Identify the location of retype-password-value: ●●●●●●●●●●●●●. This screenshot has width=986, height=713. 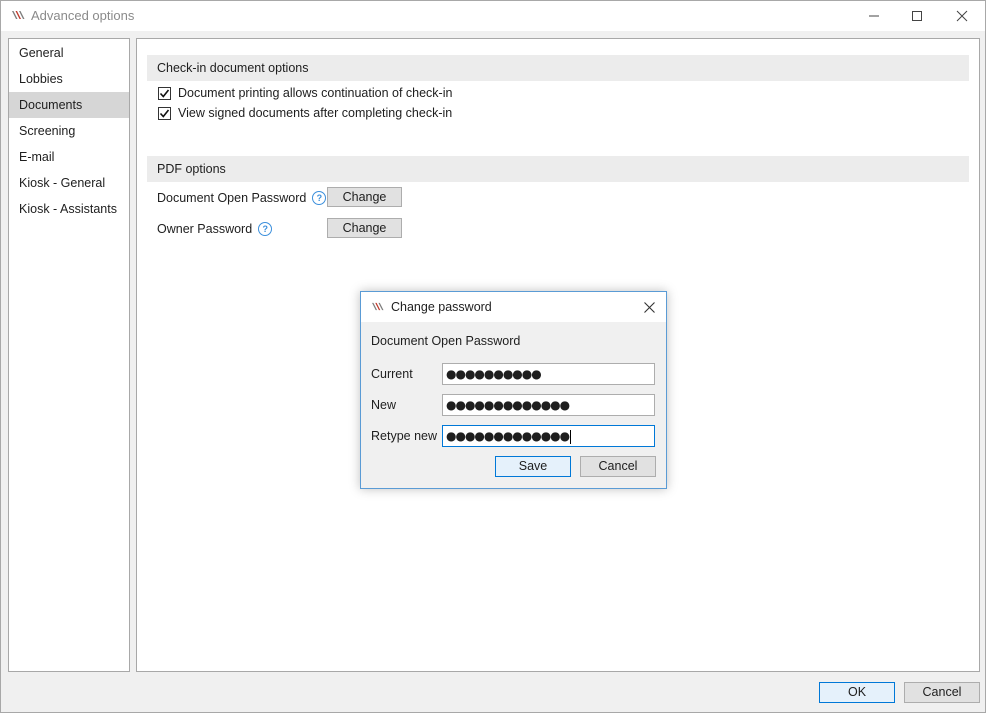
(508, 436).